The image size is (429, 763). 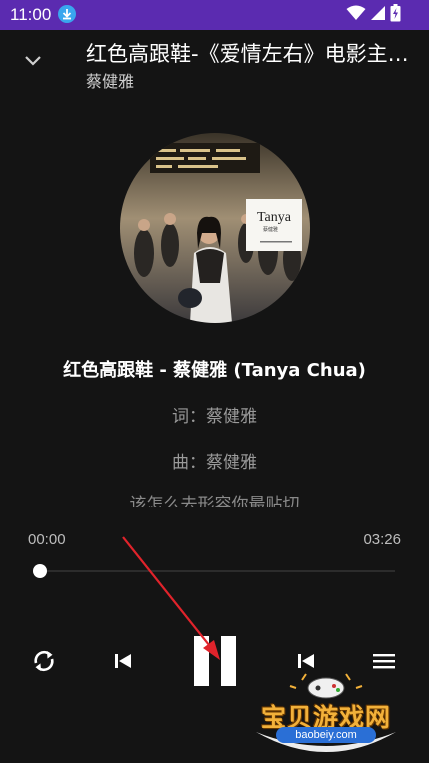 I want to click on next-icon, so click(x=306, y=663).